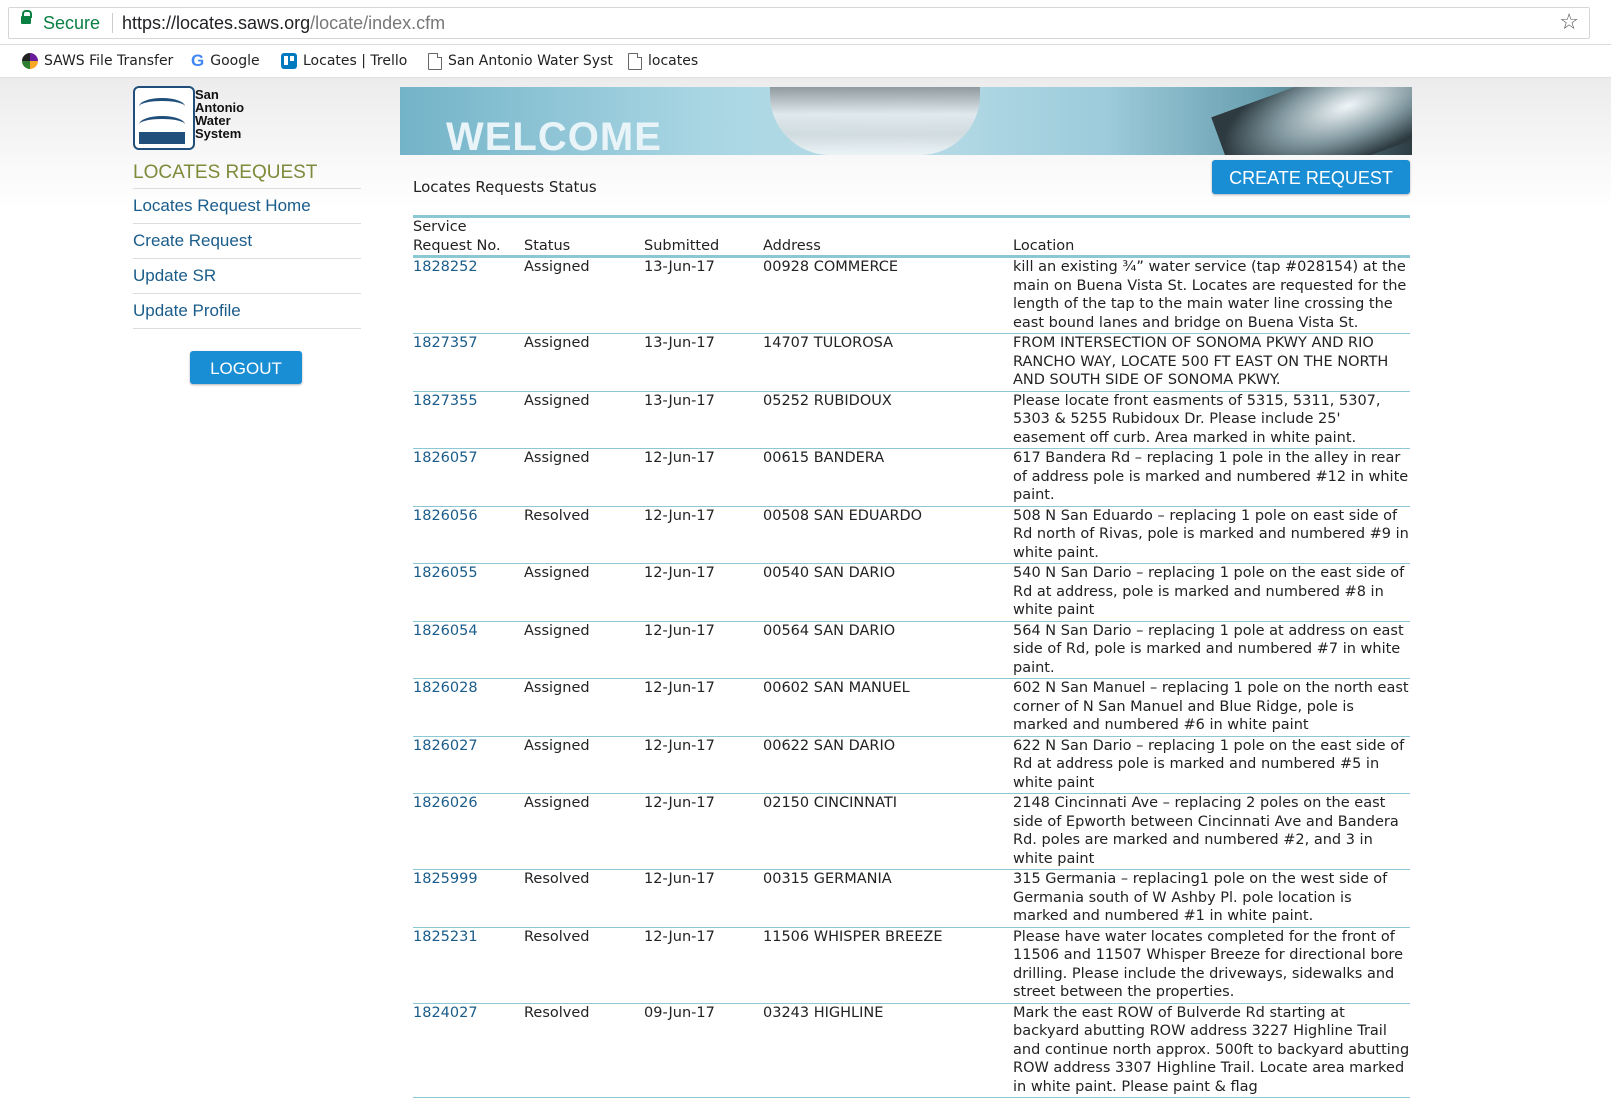  I want to click on address-cell: 00928 COMMERCE, so click(888, 295).